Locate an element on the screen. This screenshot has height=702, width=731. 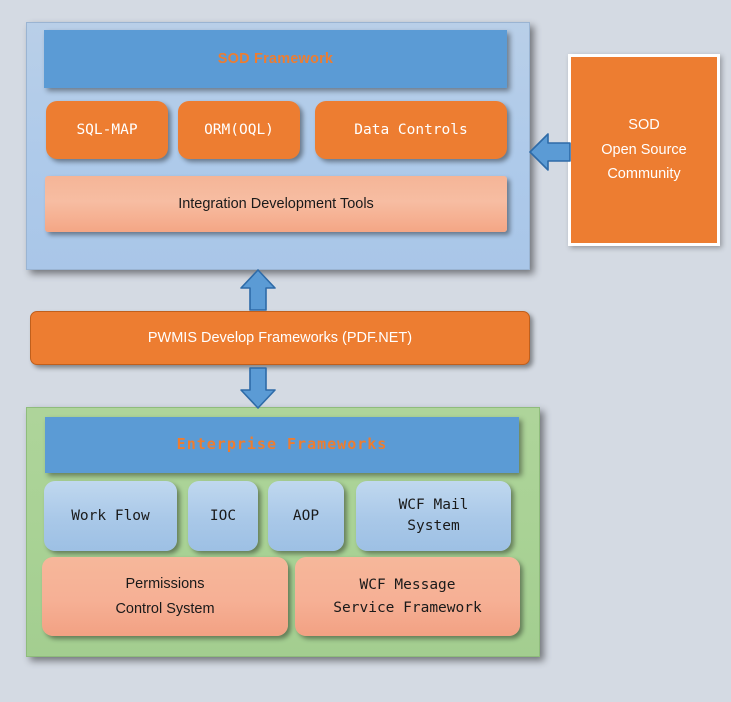
community-line-1: SOD is located at coordinates (644, 125).